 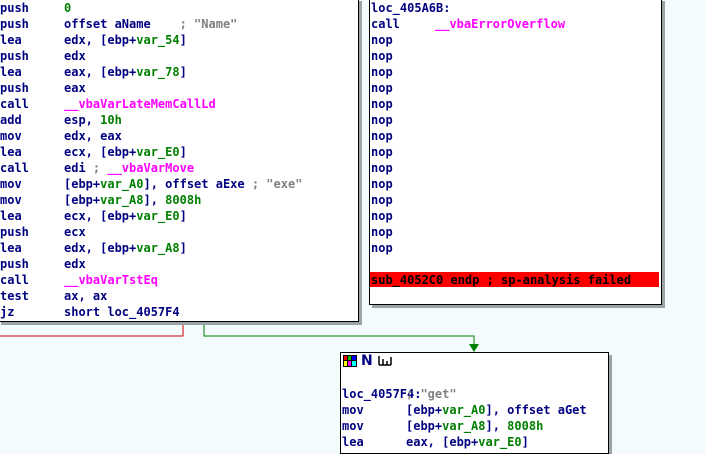 What do you see at coordinates (93, 136) in the screenshot?
I see `operand: edx, eax` at bounding box center [93, 136].